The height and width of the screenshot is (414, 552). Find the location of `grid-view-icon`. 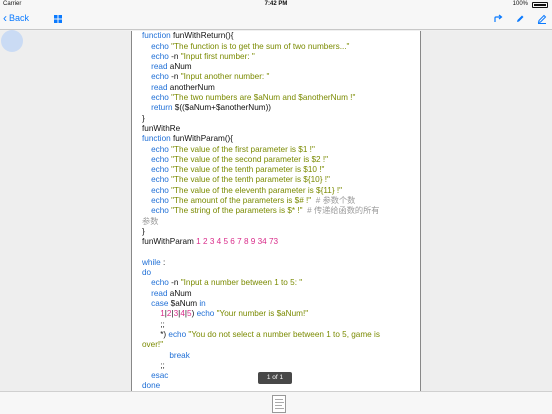

grid-view-icon is located at coordinates (58, 19).